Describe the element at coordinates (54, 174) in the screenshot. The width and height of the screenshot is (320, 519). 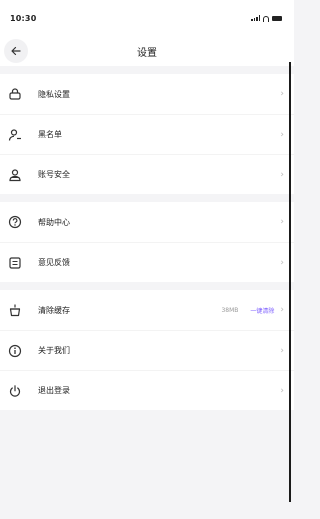
I see `settings-row-label: 账号安全` at that location.